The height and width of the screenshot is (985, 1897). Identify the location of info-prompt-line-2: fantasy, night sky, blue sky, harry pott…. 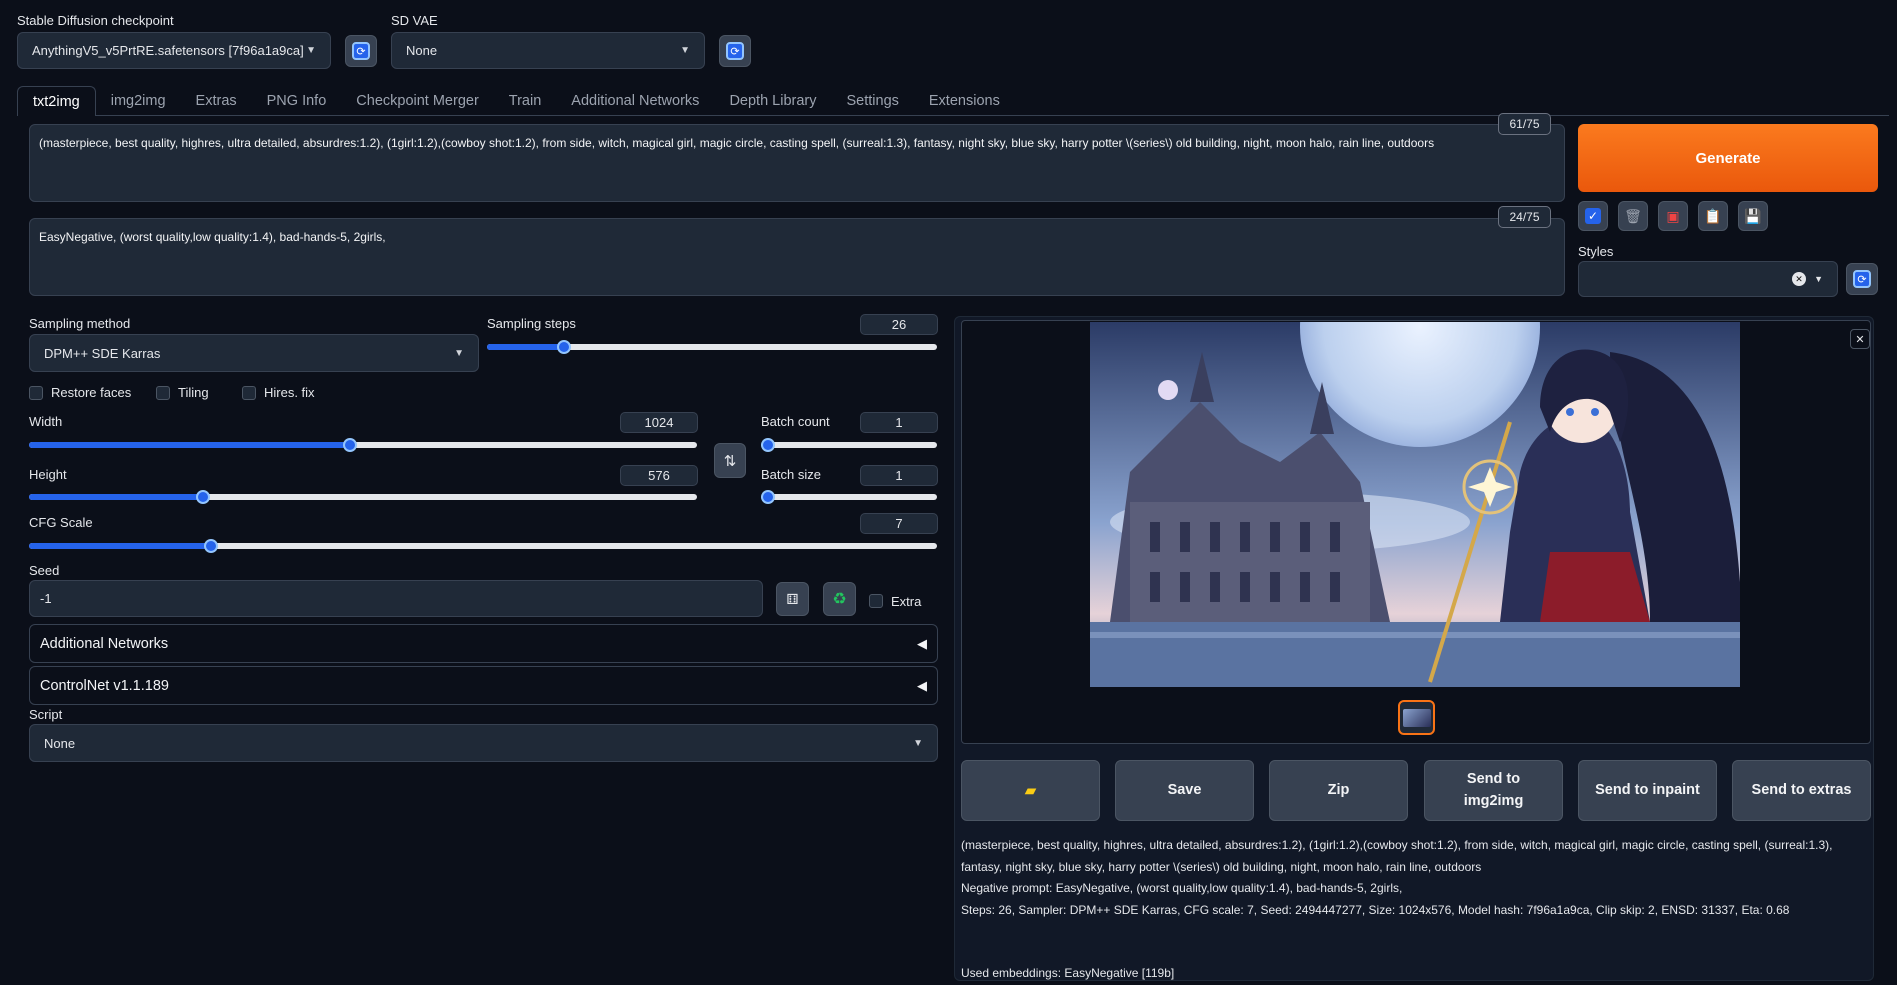
(1221, 866).